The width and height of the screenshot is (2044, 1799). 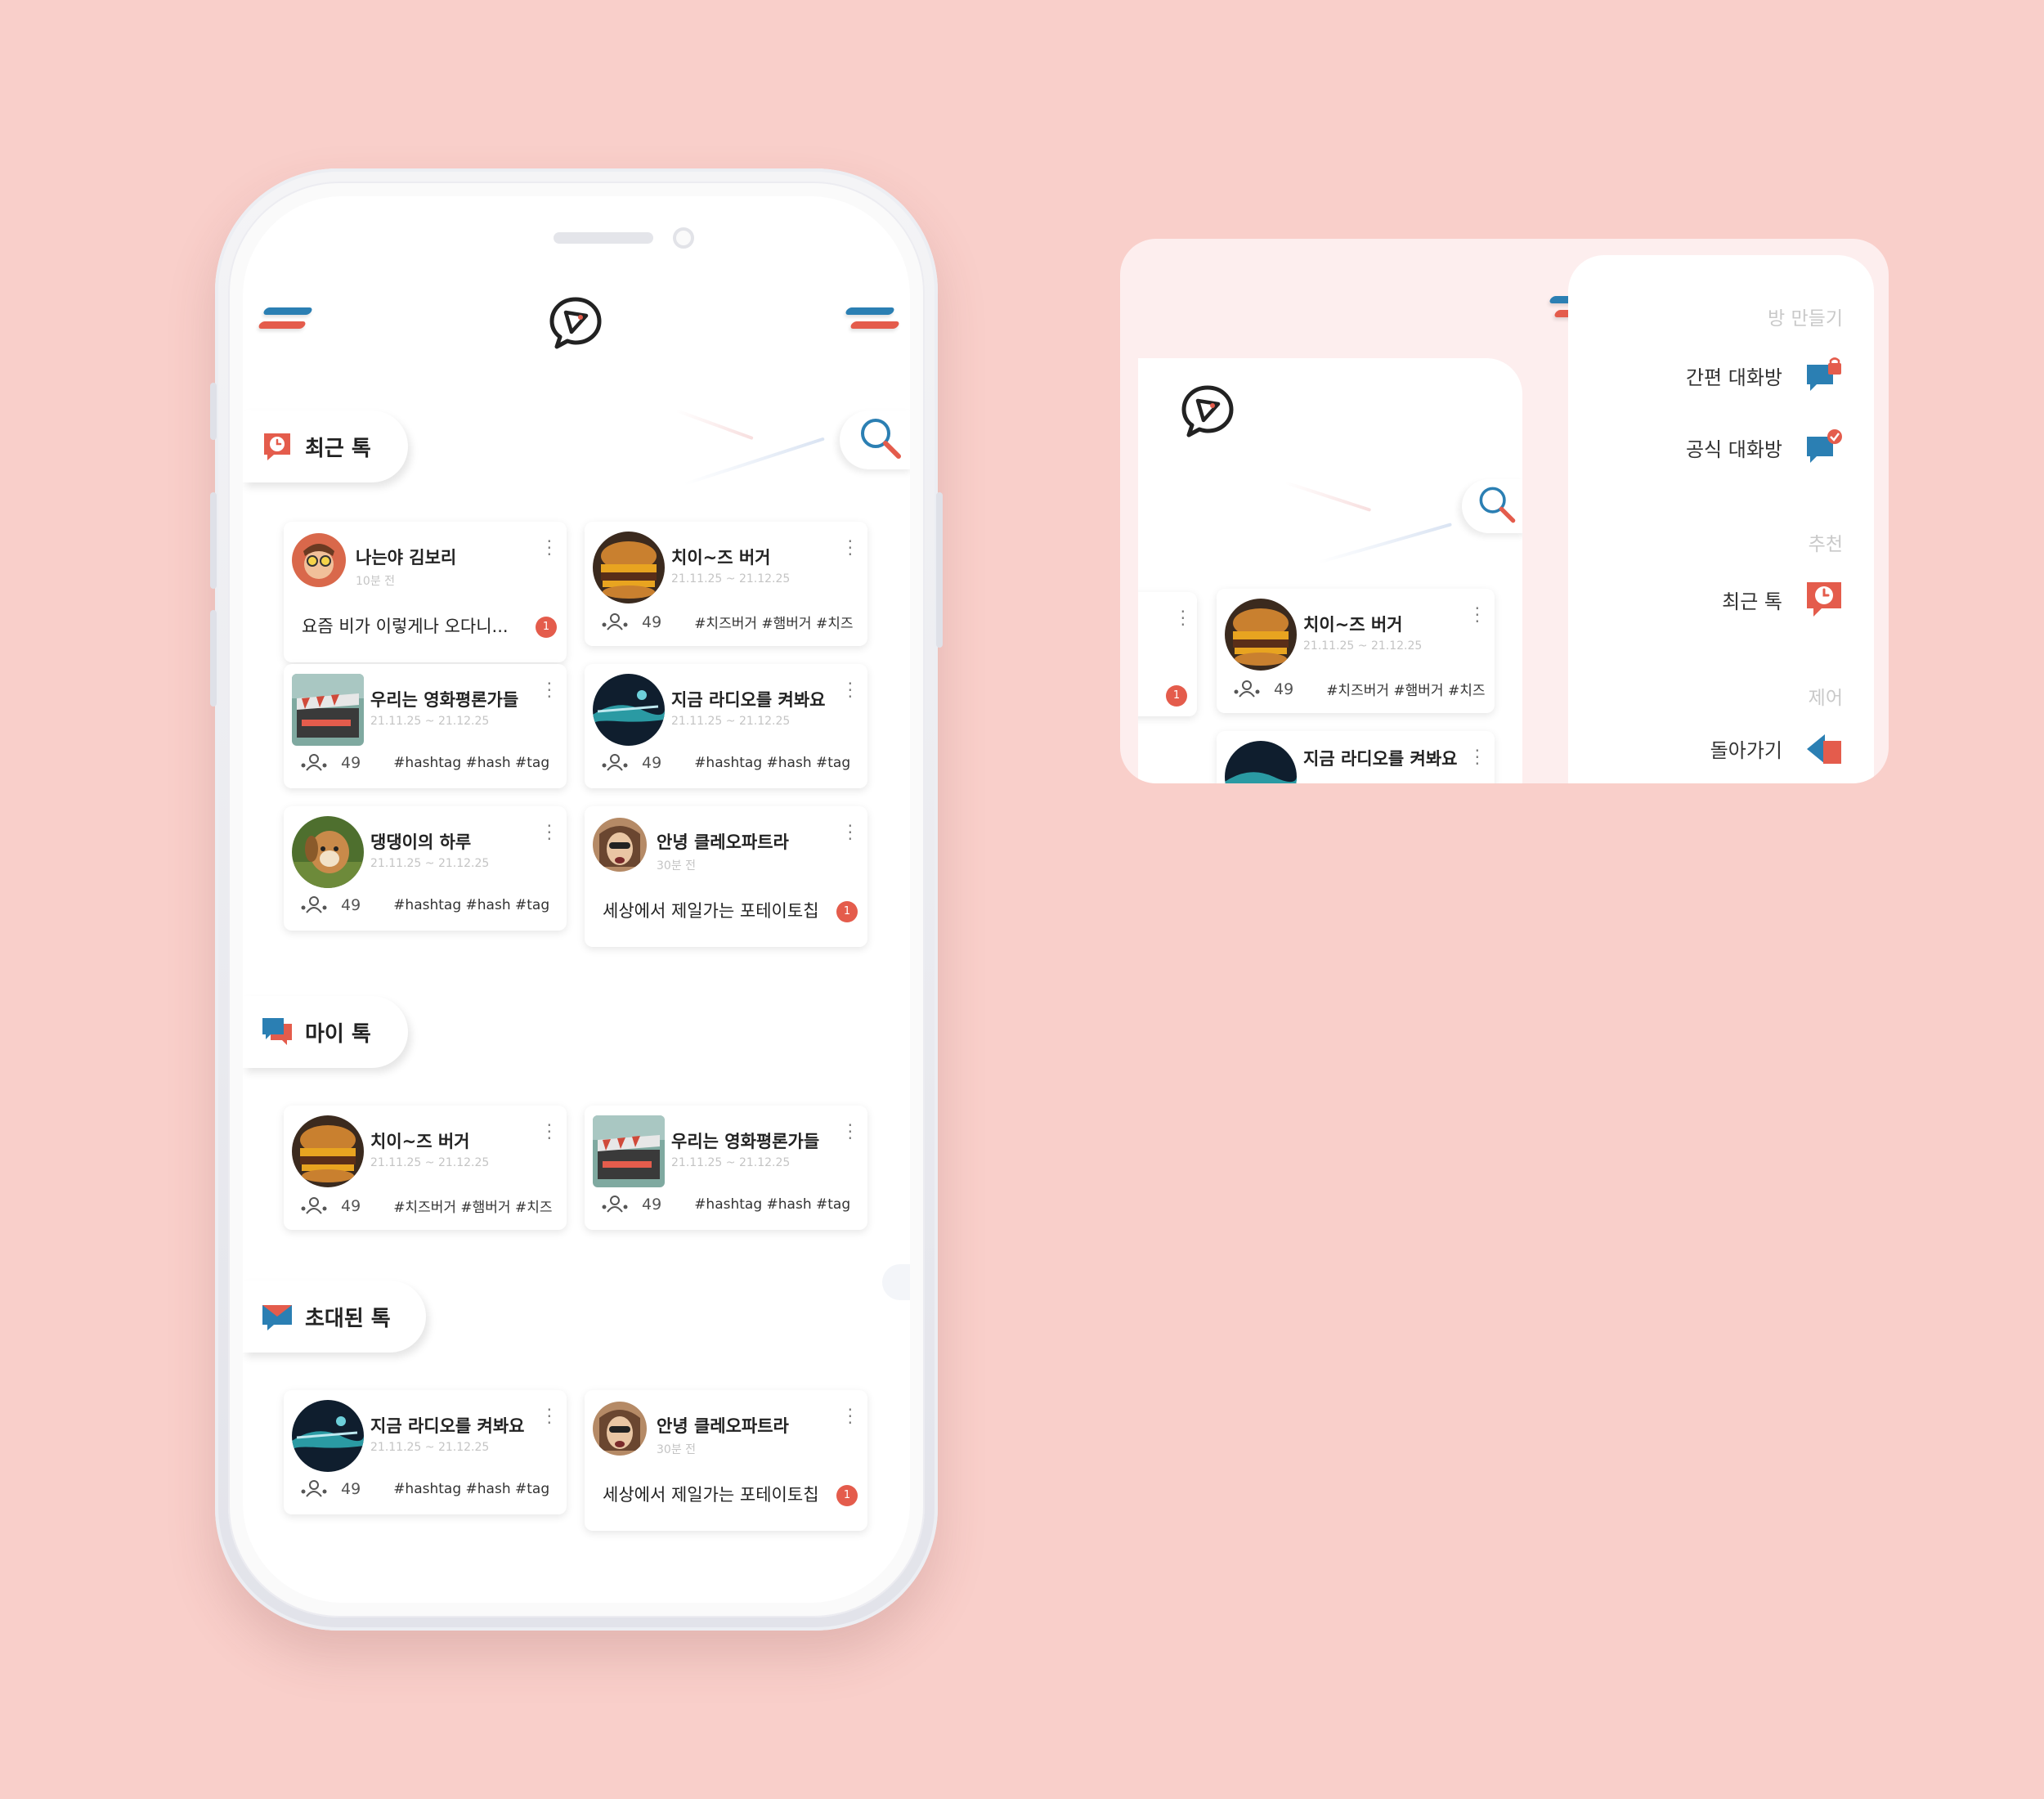 I want to click on menu-item-recent-talk: 최근 톡, so click(x=1783, y=600).